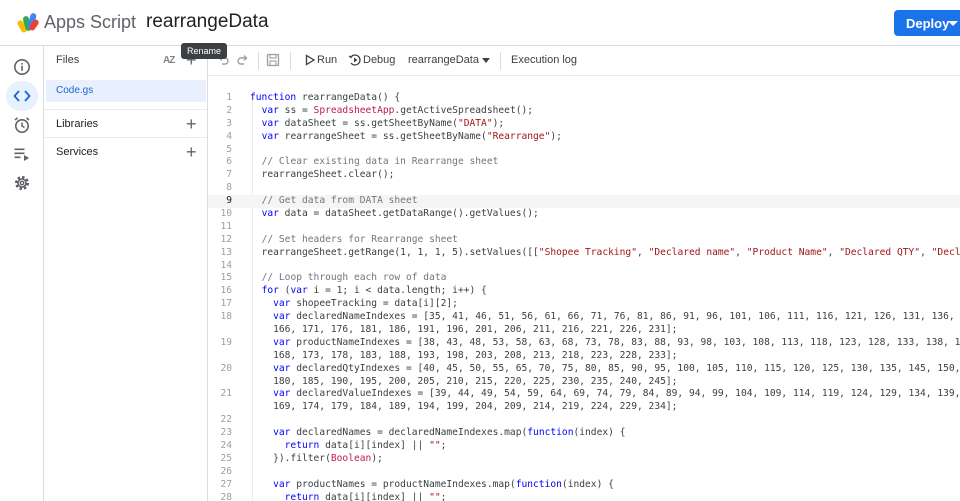  What do you see at coordinates (125, 123) in the screenshot?
I see `libraries-section: Libraries +` at bounding box center [125, 123].